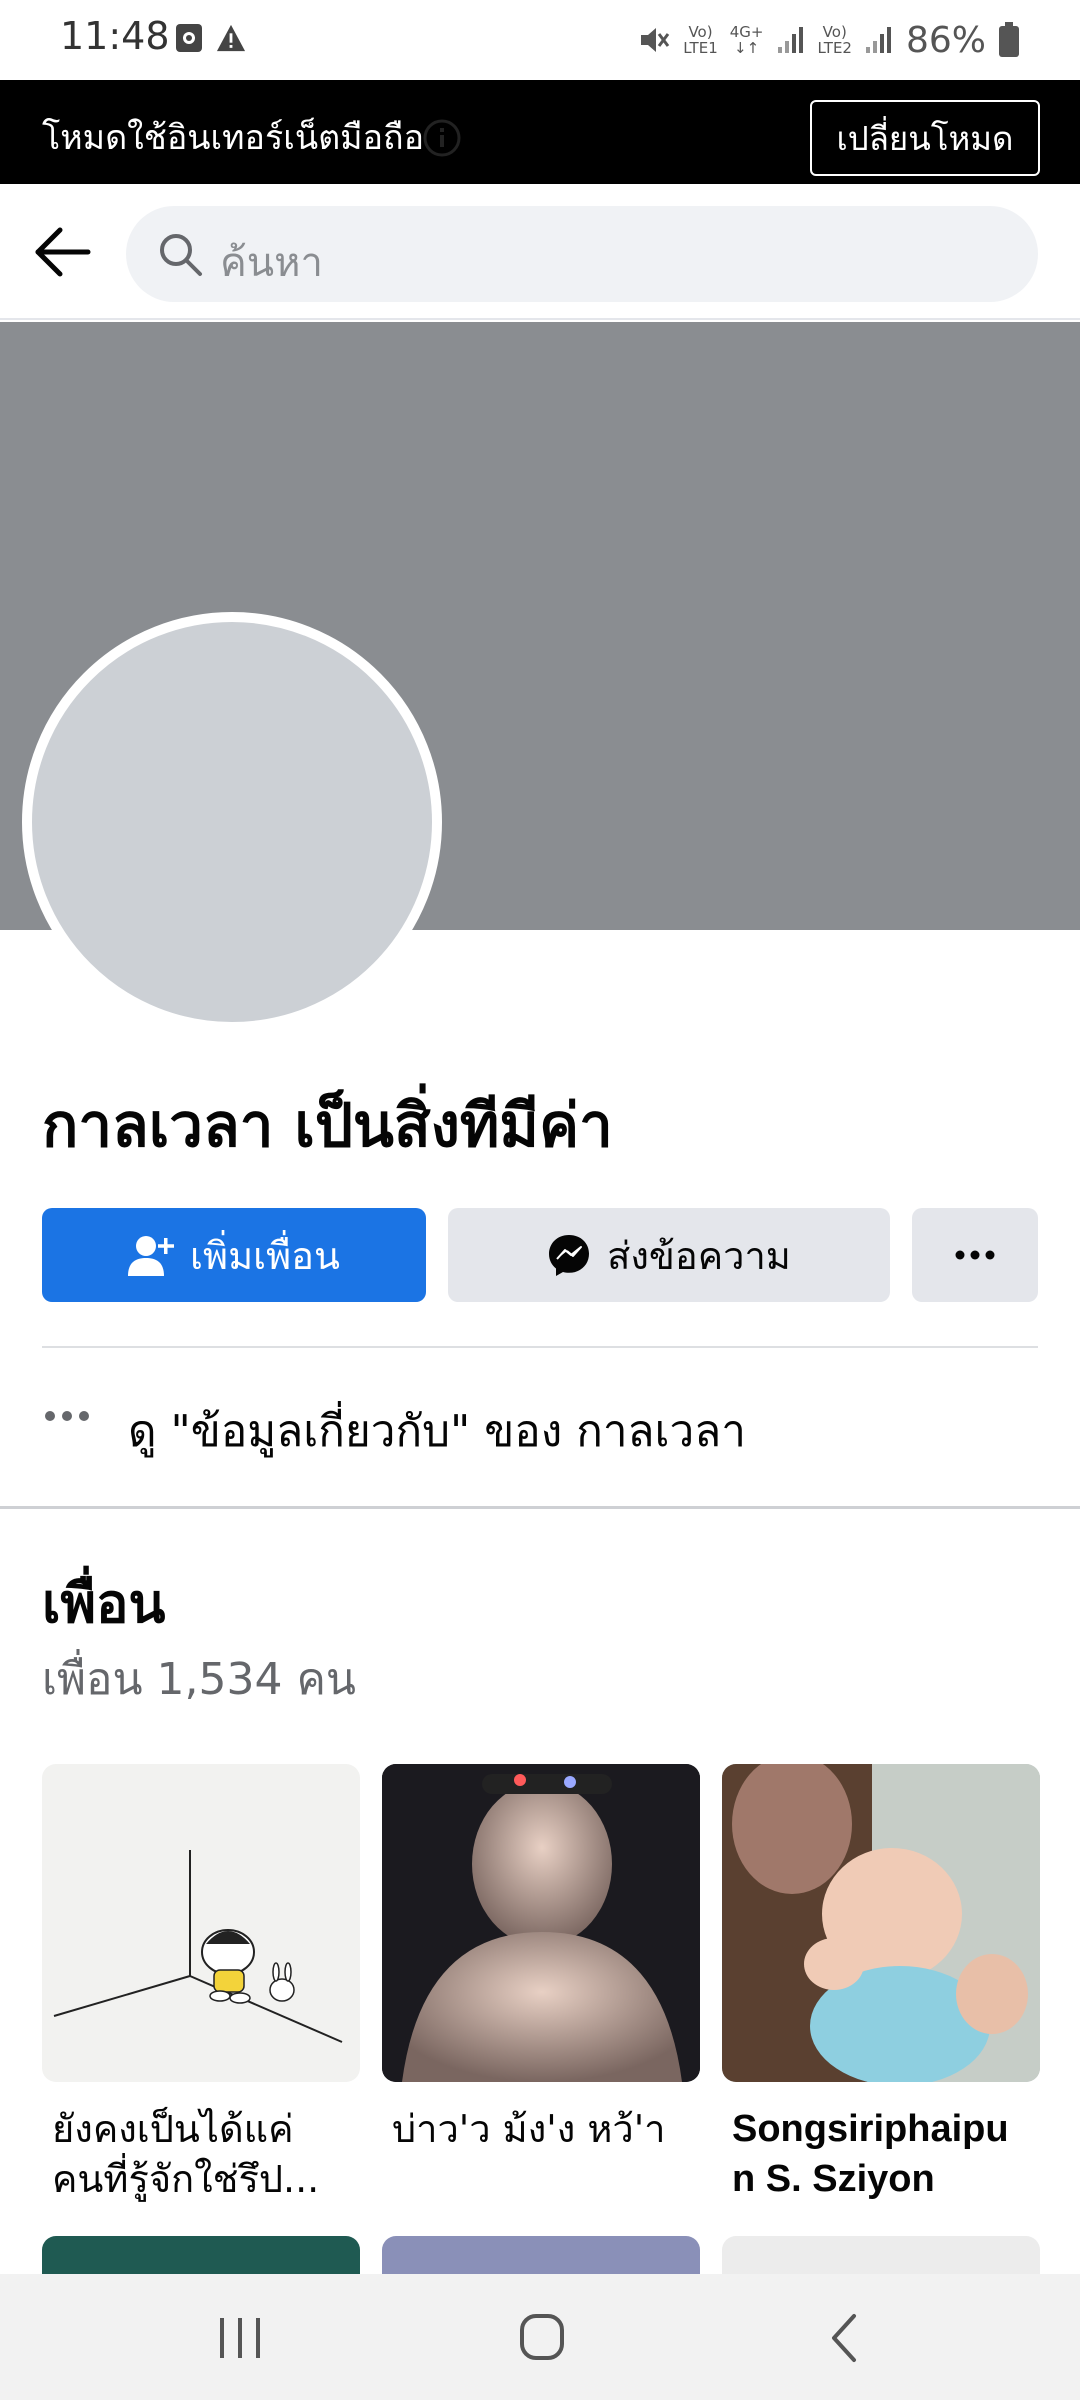 This screenshot has height=2400, width=1080. I want to click on about-link: ดู "ข้อมูลเกี่ยวกับ" ของ กาลเวลา, so click(540, 1430).